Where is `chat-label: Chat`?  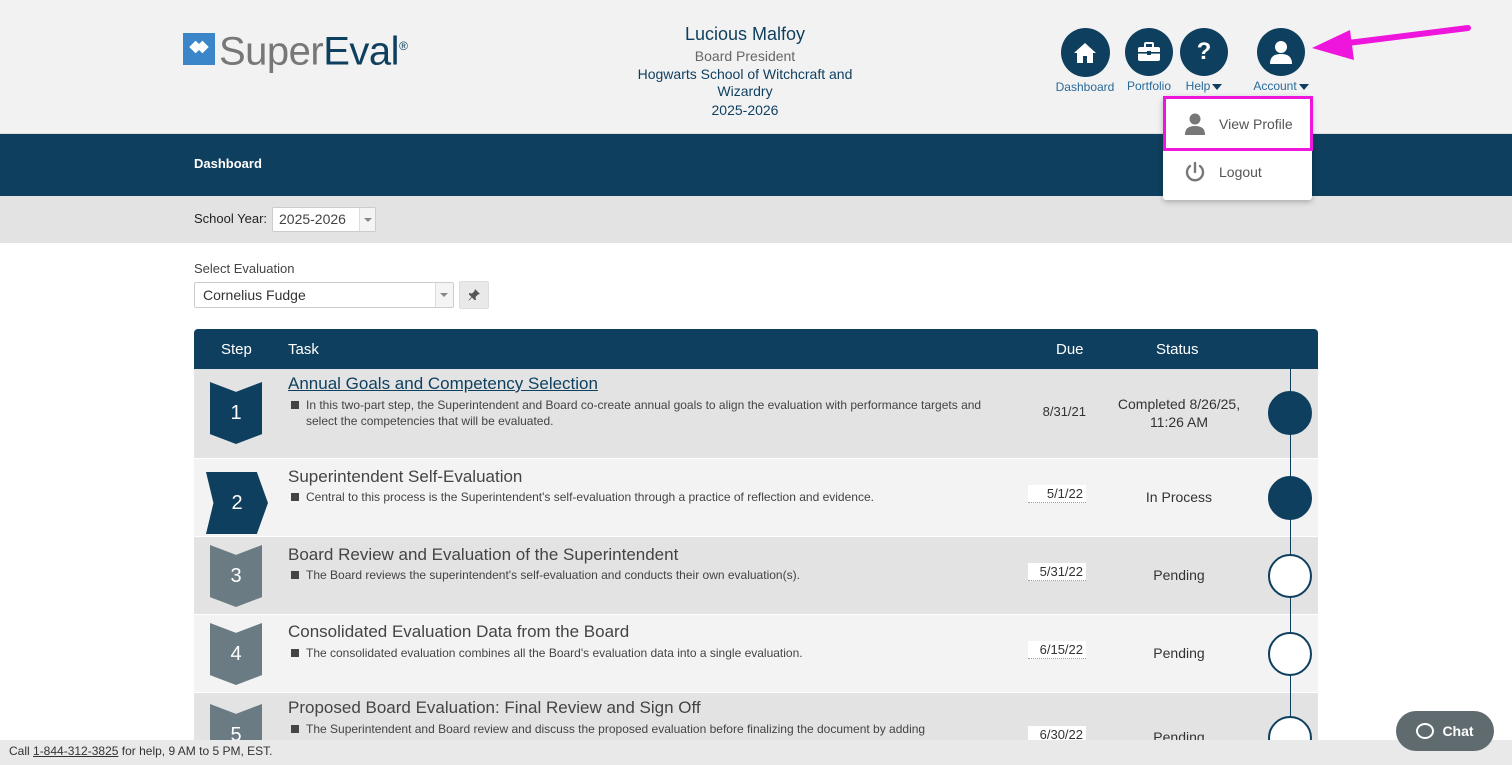
chat-label: Chat is located at coordinates (1458, 731).